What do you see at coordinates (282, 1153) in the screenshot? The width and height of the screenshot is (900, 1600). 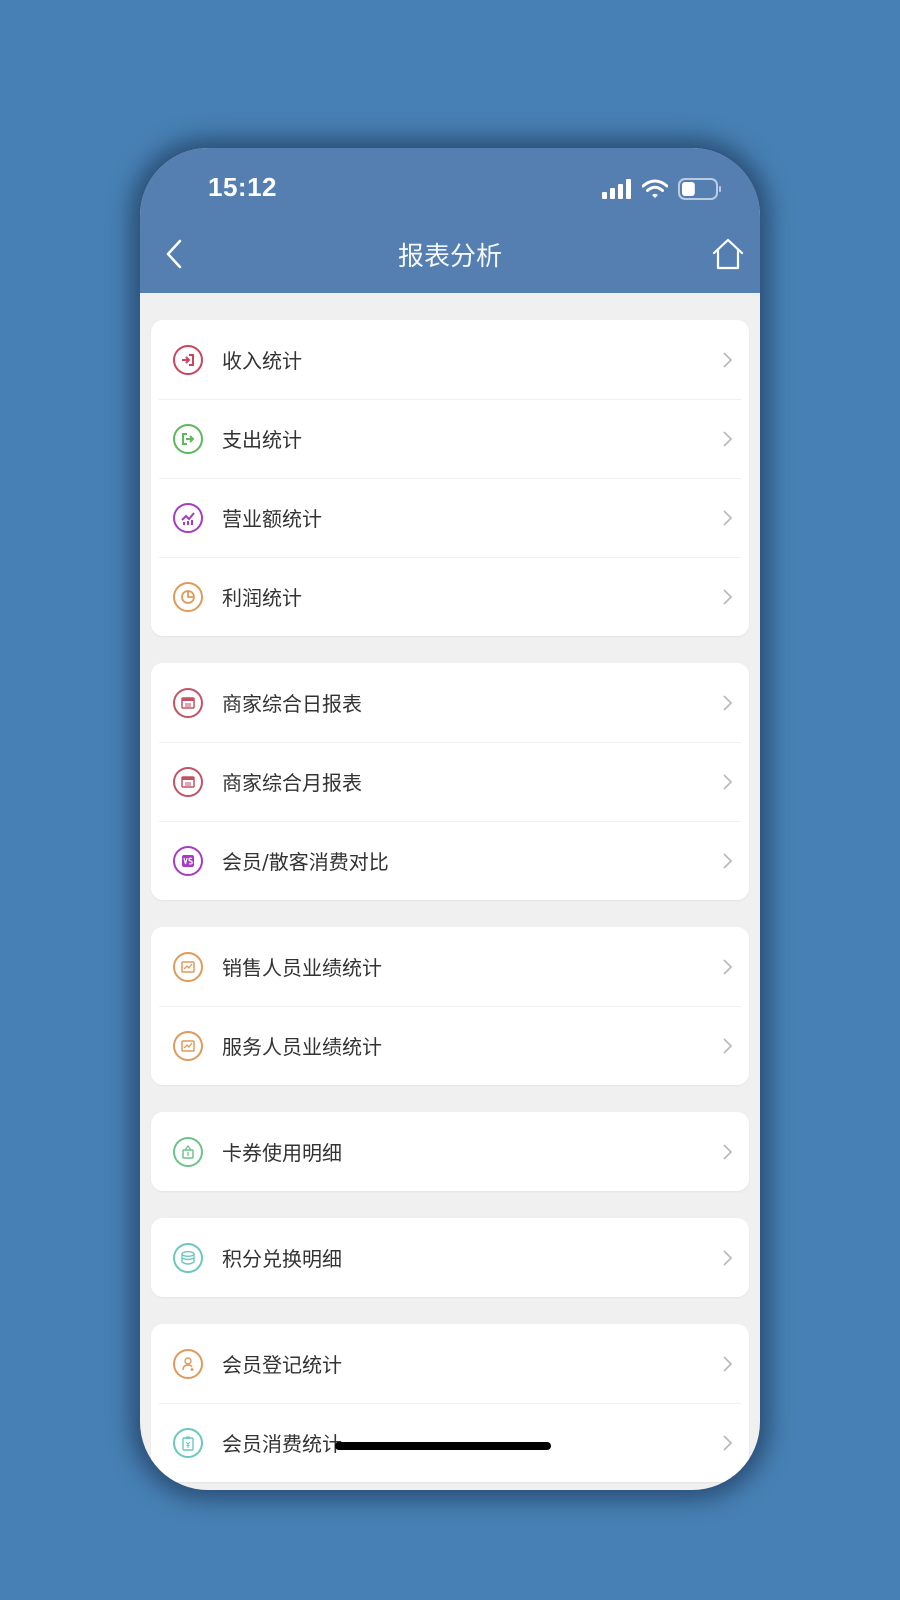 I see `list-item-label: 卡券使用明细` at bounding box center [282, 1153].